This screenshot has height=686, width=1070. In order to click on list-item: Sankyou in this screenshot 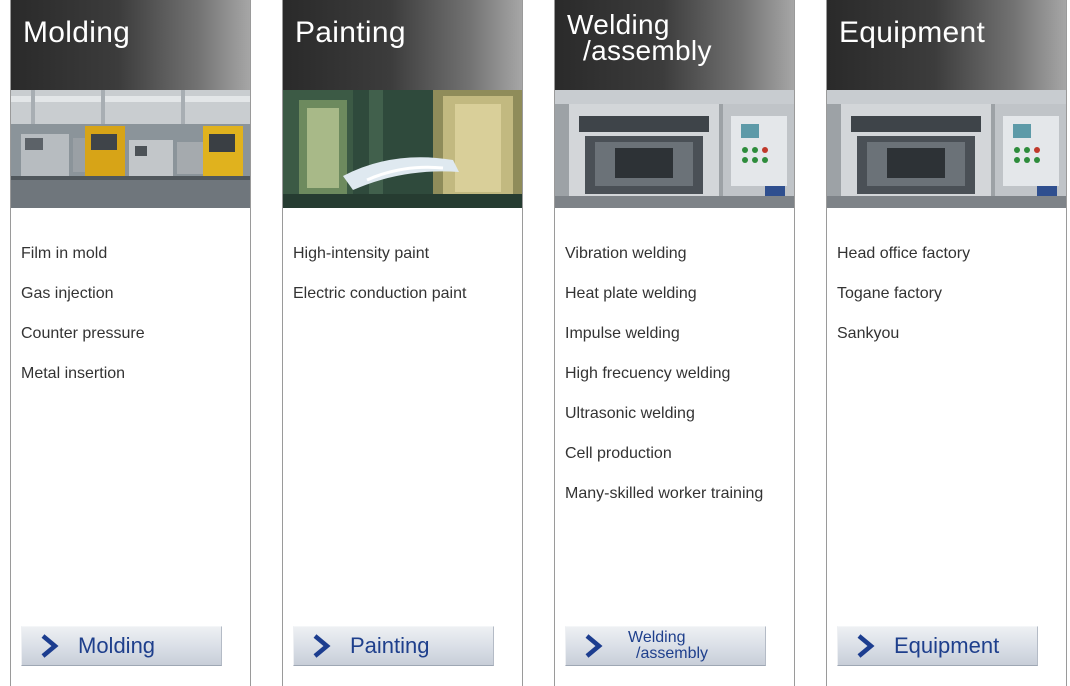, I will do `click(868, 333)`.